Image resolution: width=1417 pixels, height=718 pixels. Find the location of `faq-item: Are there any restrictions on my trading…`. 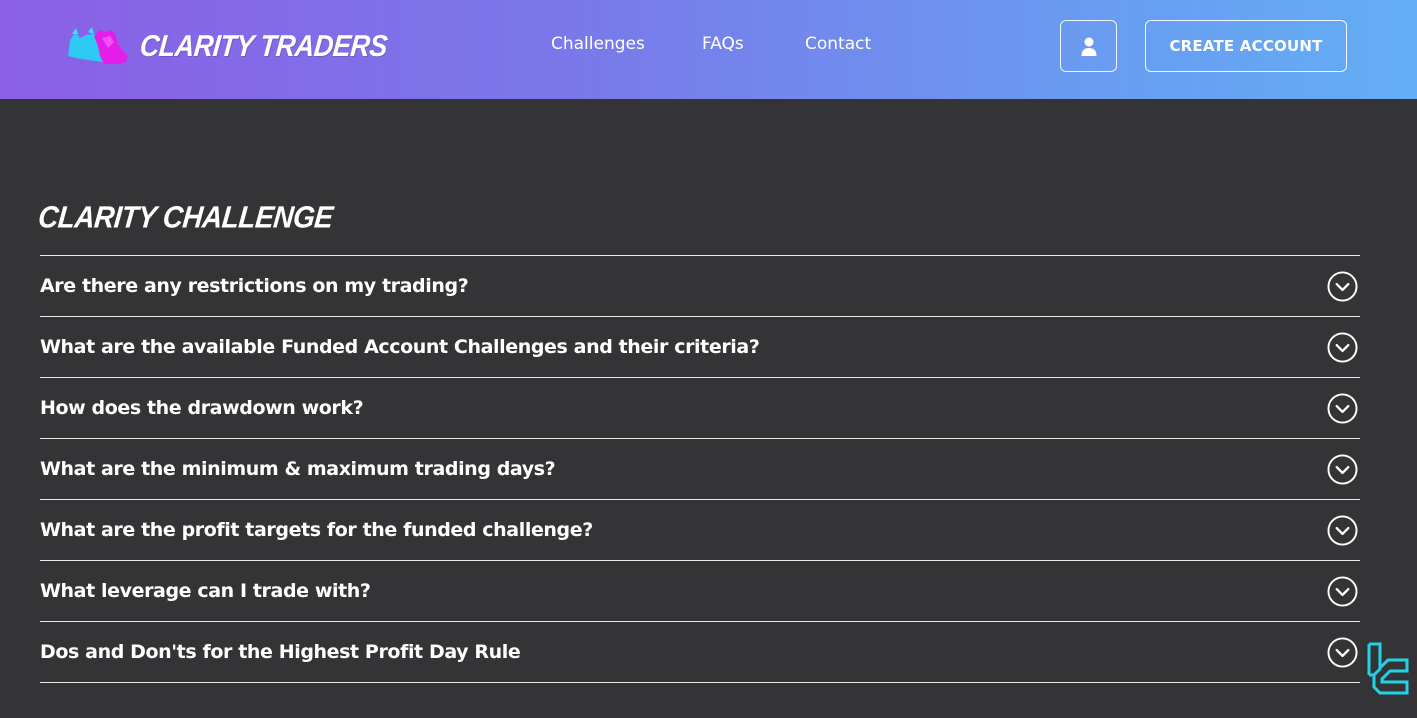

faq-item: Are there any restrictions on my trading… is located at coordinates (700, 286).